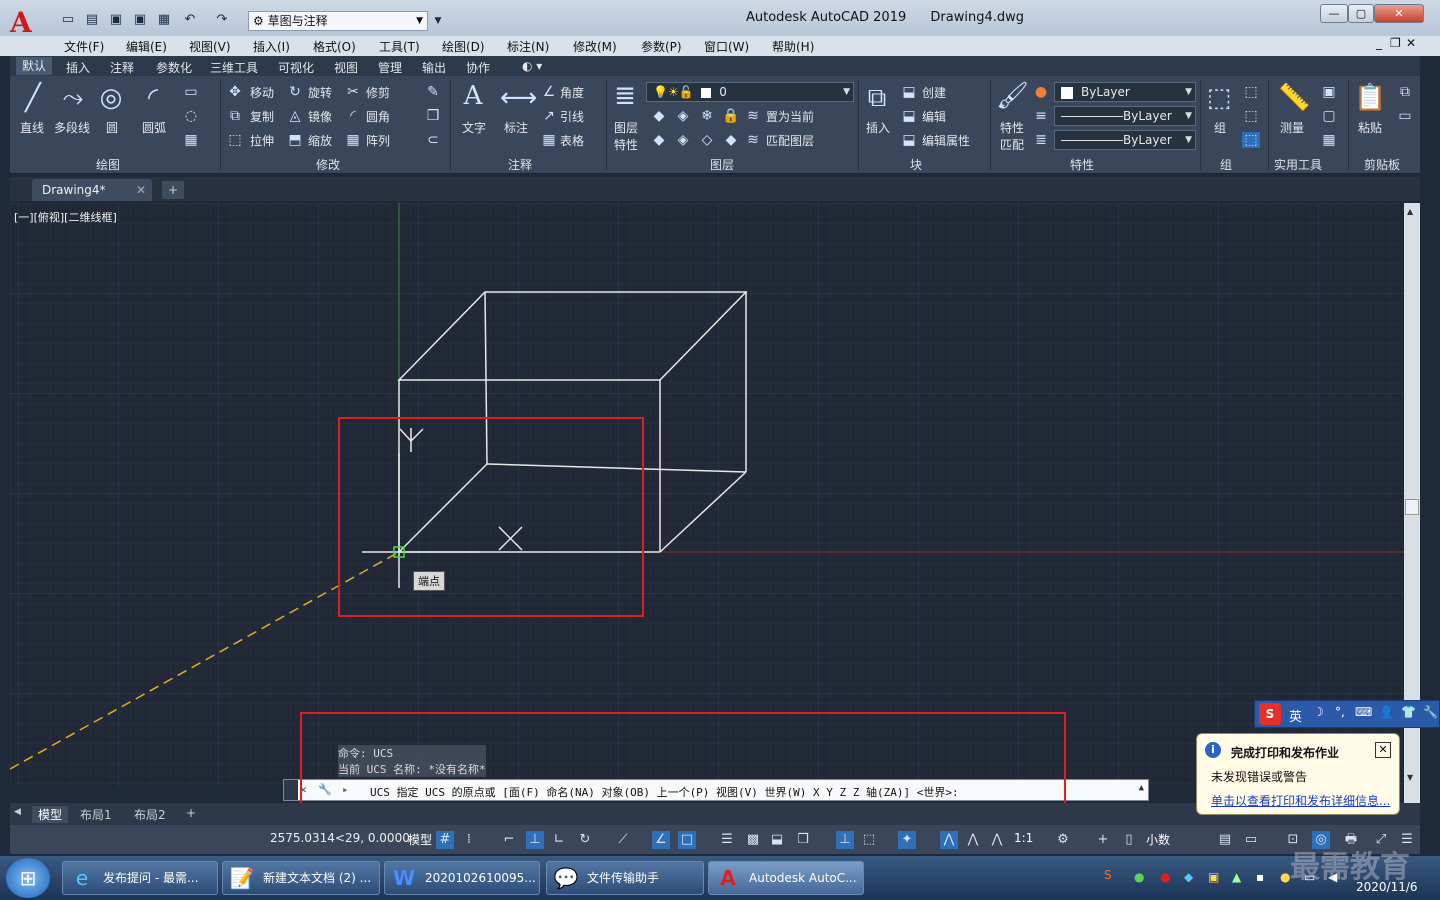  I want to click on annotation-panel-label: 注释, so click(520, 164).